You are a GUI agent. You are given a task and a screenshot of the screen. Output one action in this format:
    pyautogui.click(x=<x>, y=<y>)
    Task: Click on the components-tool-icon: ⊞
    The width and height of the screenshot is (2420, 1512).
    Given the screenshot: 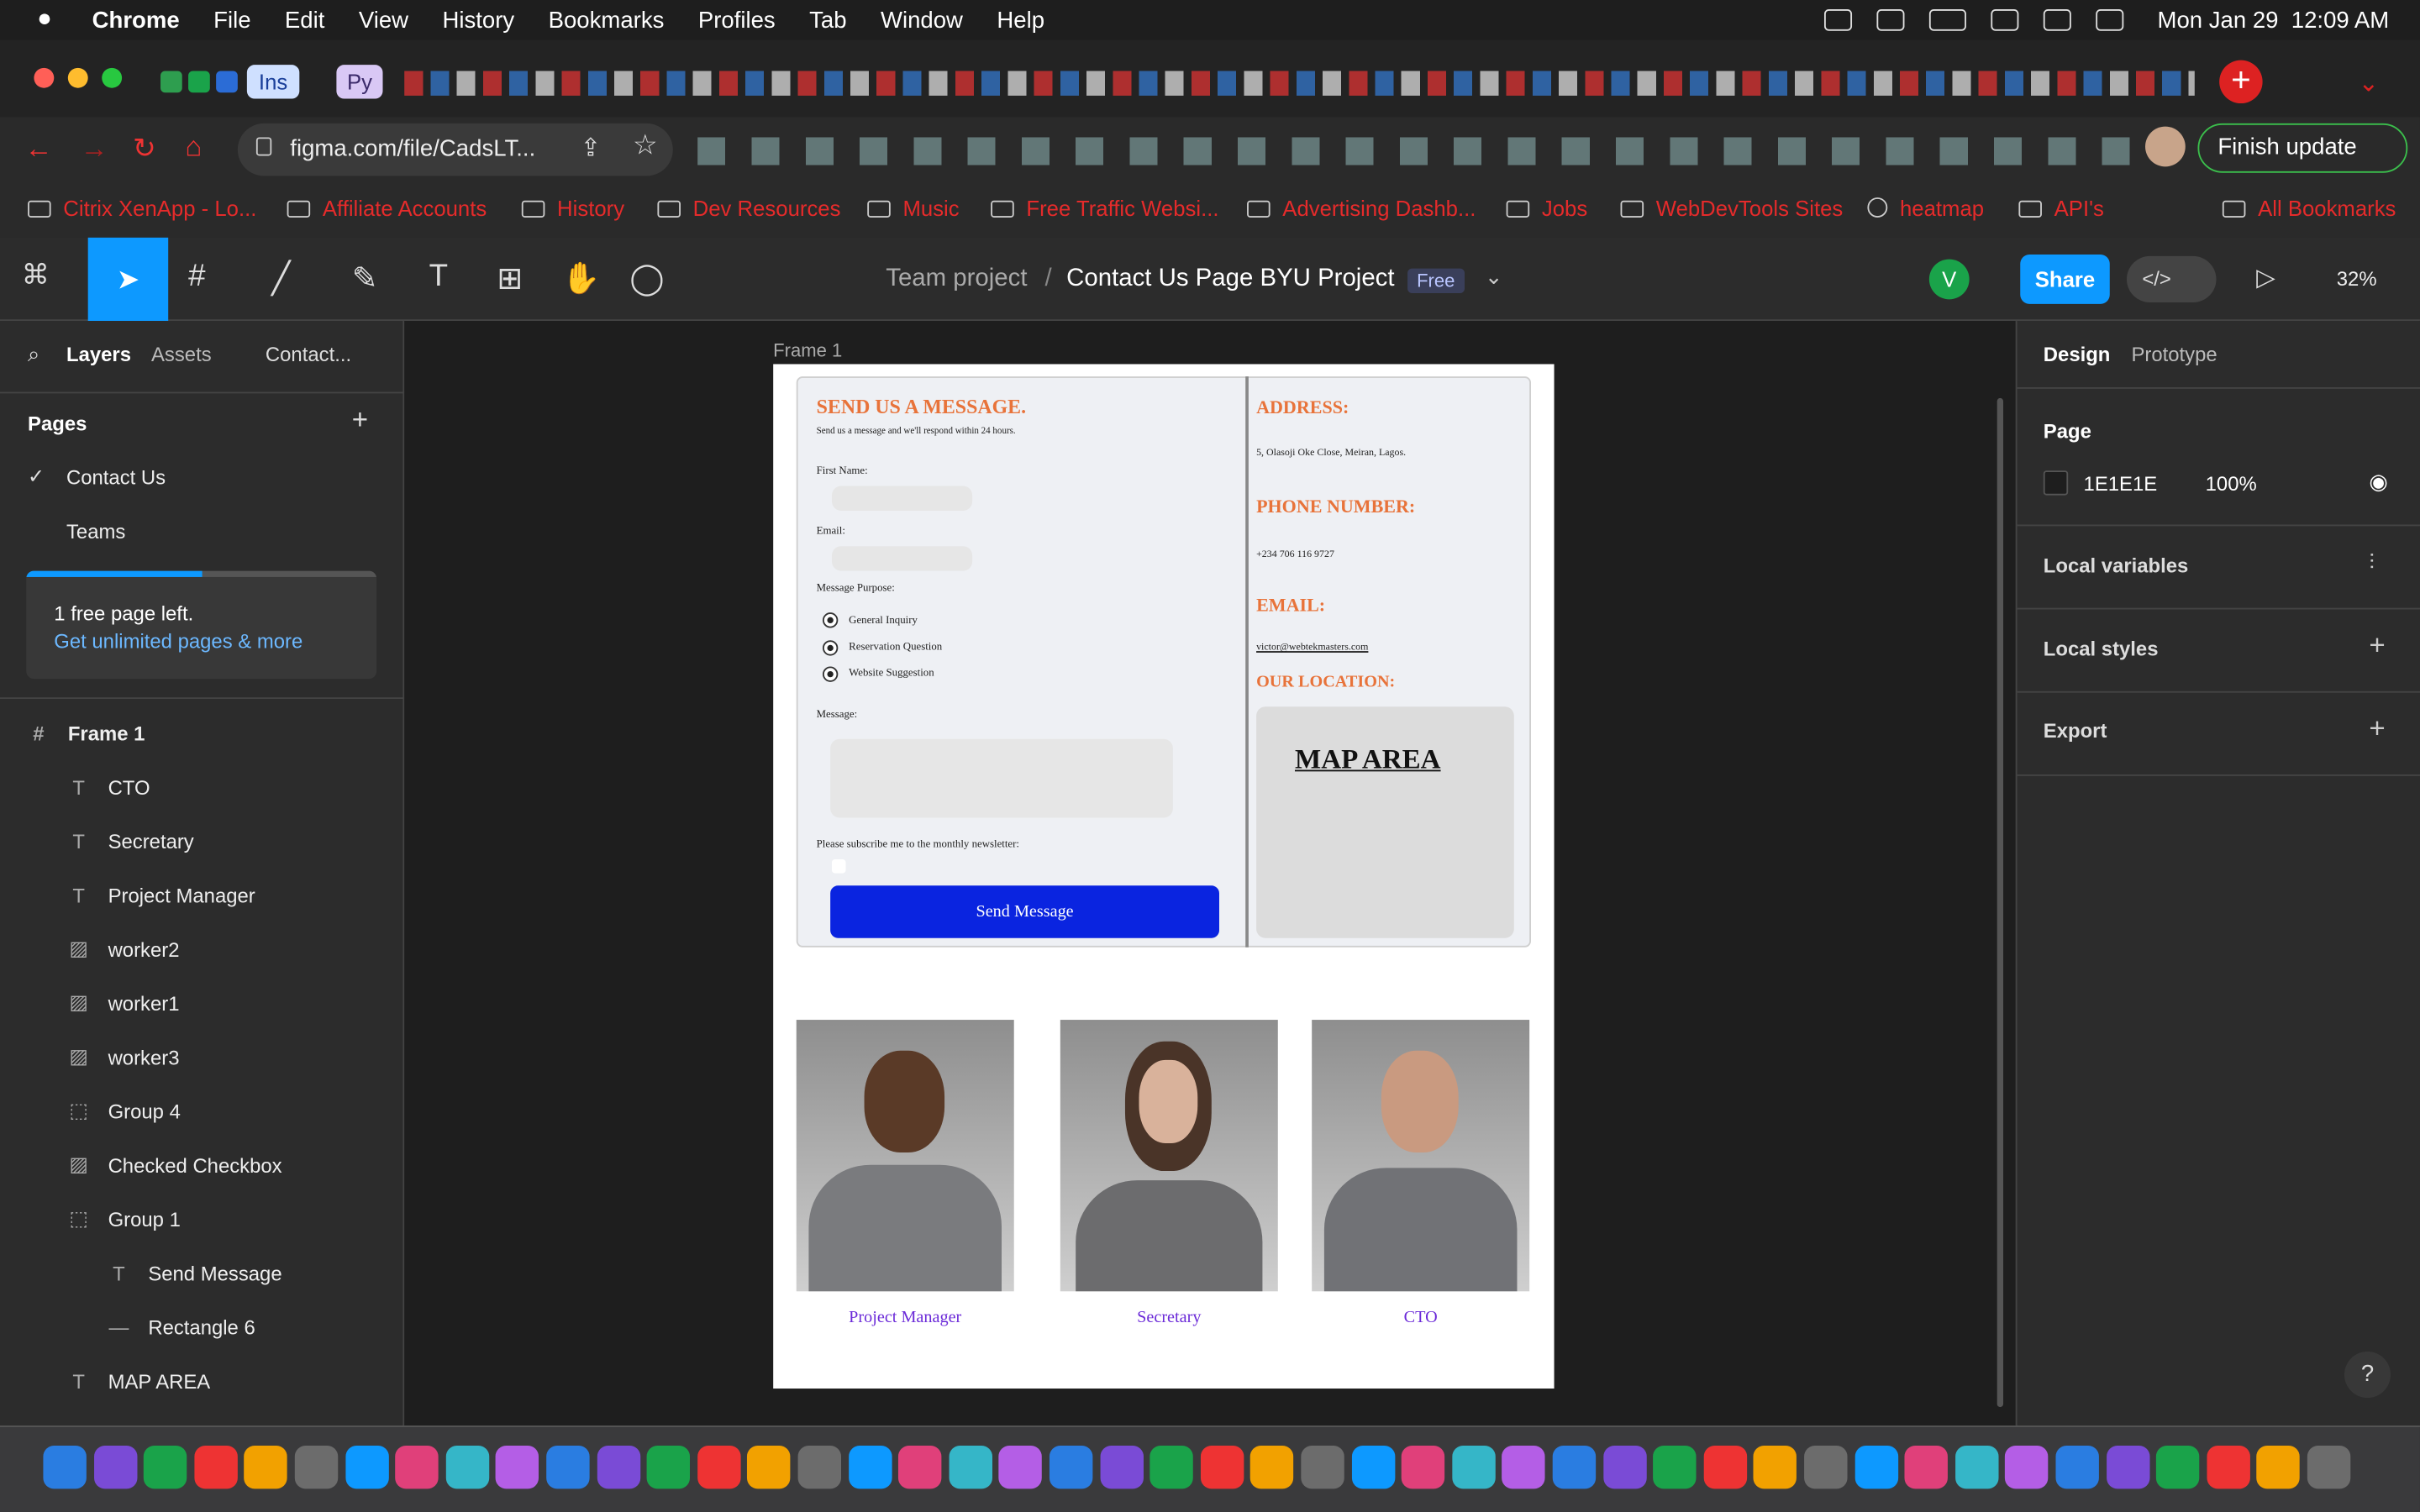 What is the action you would take?
    pyautogui.click(x=510, y=279)
    